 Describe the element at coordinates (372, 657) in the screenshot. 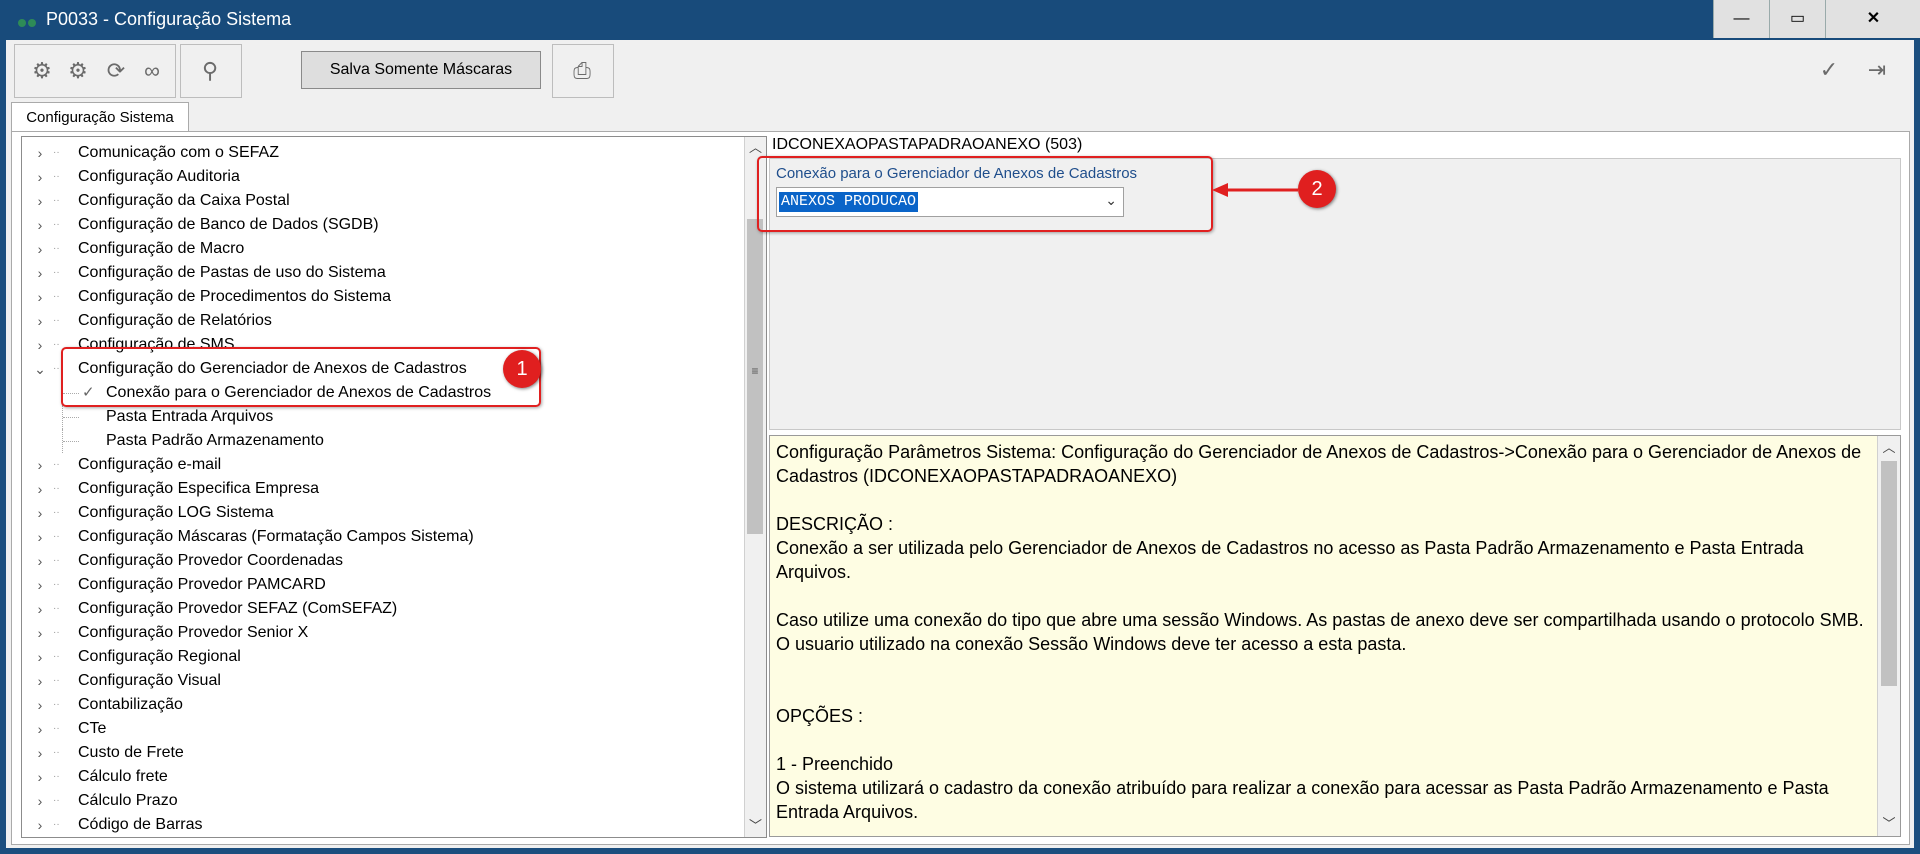

I see `tree-item: › ·· Configuração Regional` at that location.